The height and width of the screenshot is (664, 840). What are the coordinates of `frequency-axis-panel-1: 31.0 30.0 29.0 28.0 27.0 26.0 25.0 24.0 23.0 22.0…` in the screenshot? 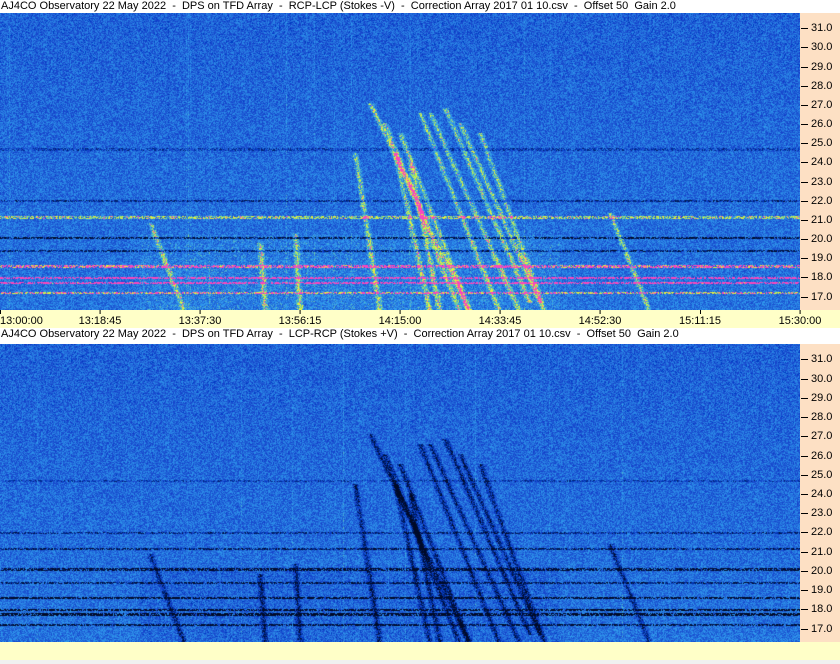 It's located at (820, 161).